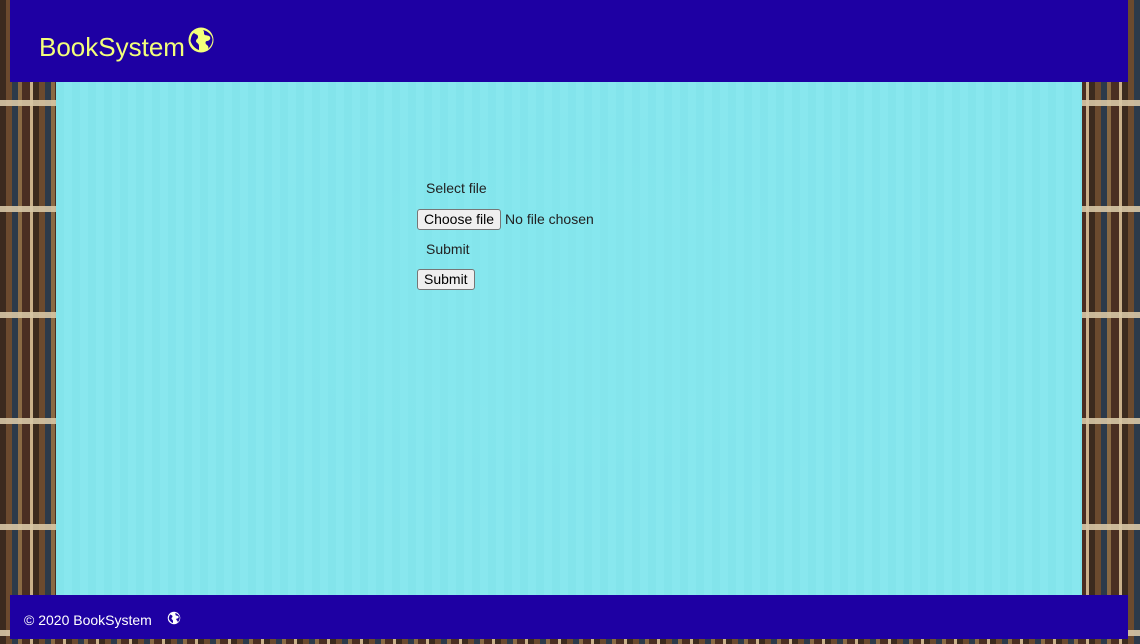 The height and width of the screenshot is (644, 1140). What do you see at coordinates (569, 617) in the screenshot?
I see `footer-bar: © 2020 BookSystem` at bounding box center [569, 617].